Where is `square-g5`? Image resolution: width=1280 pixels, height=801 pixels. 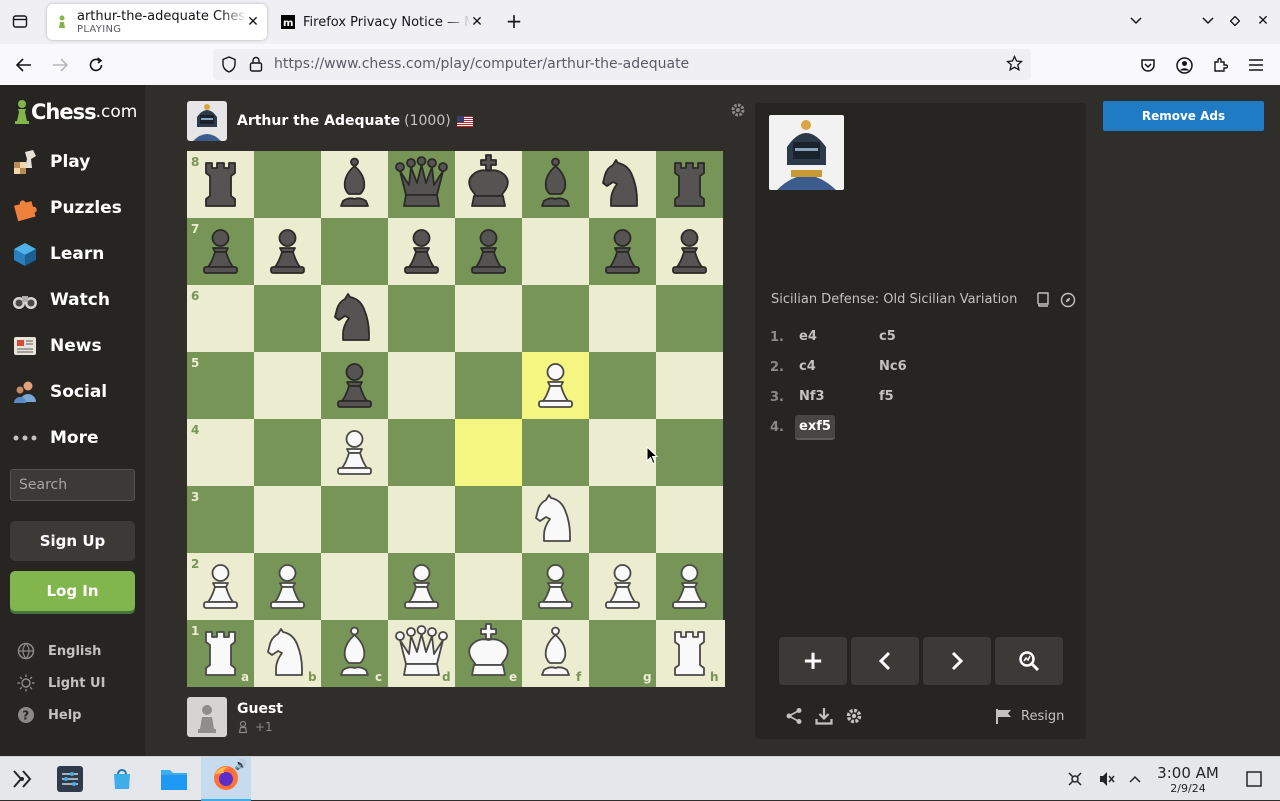 square-g5 is located at coordinates (622, 385).